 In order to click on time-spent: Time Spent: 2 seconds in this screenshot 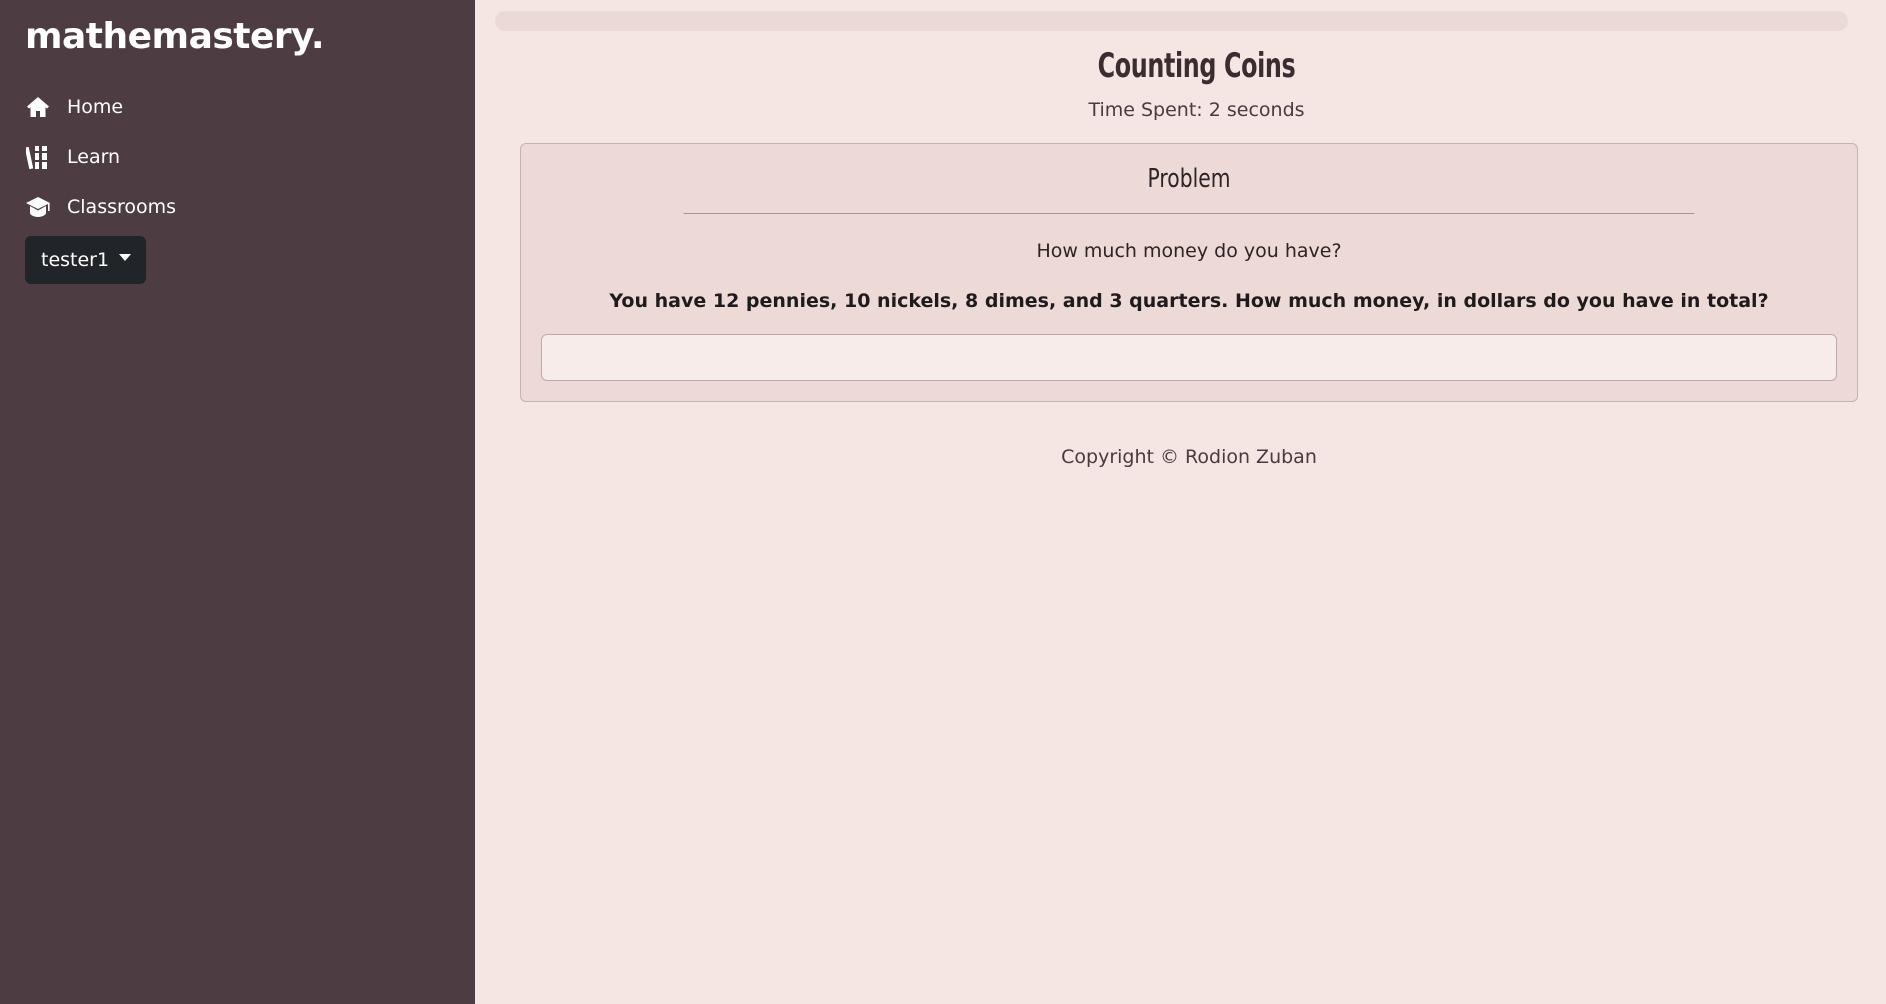, I will do `click(1196, 110)`.